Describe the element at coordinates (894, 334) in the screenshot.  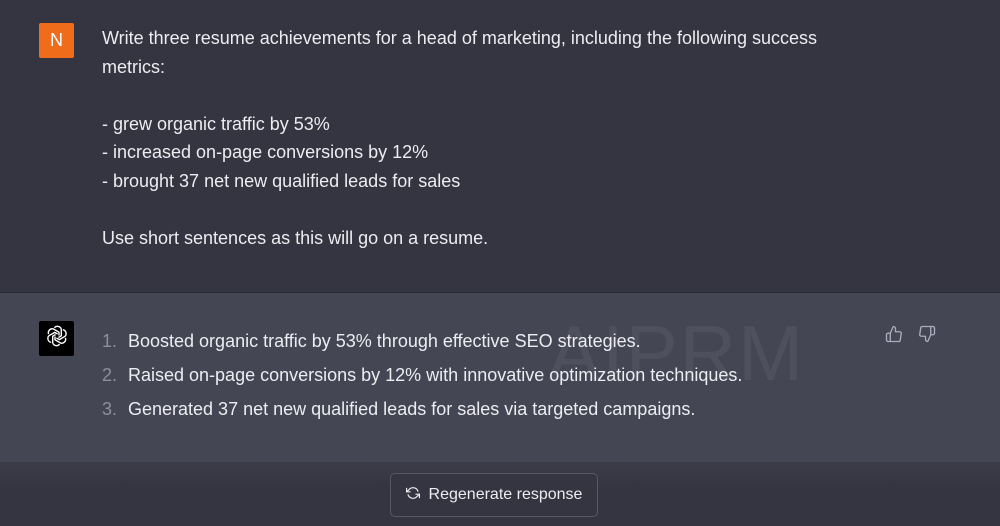
I see `thumbs-up-icon` at that location.